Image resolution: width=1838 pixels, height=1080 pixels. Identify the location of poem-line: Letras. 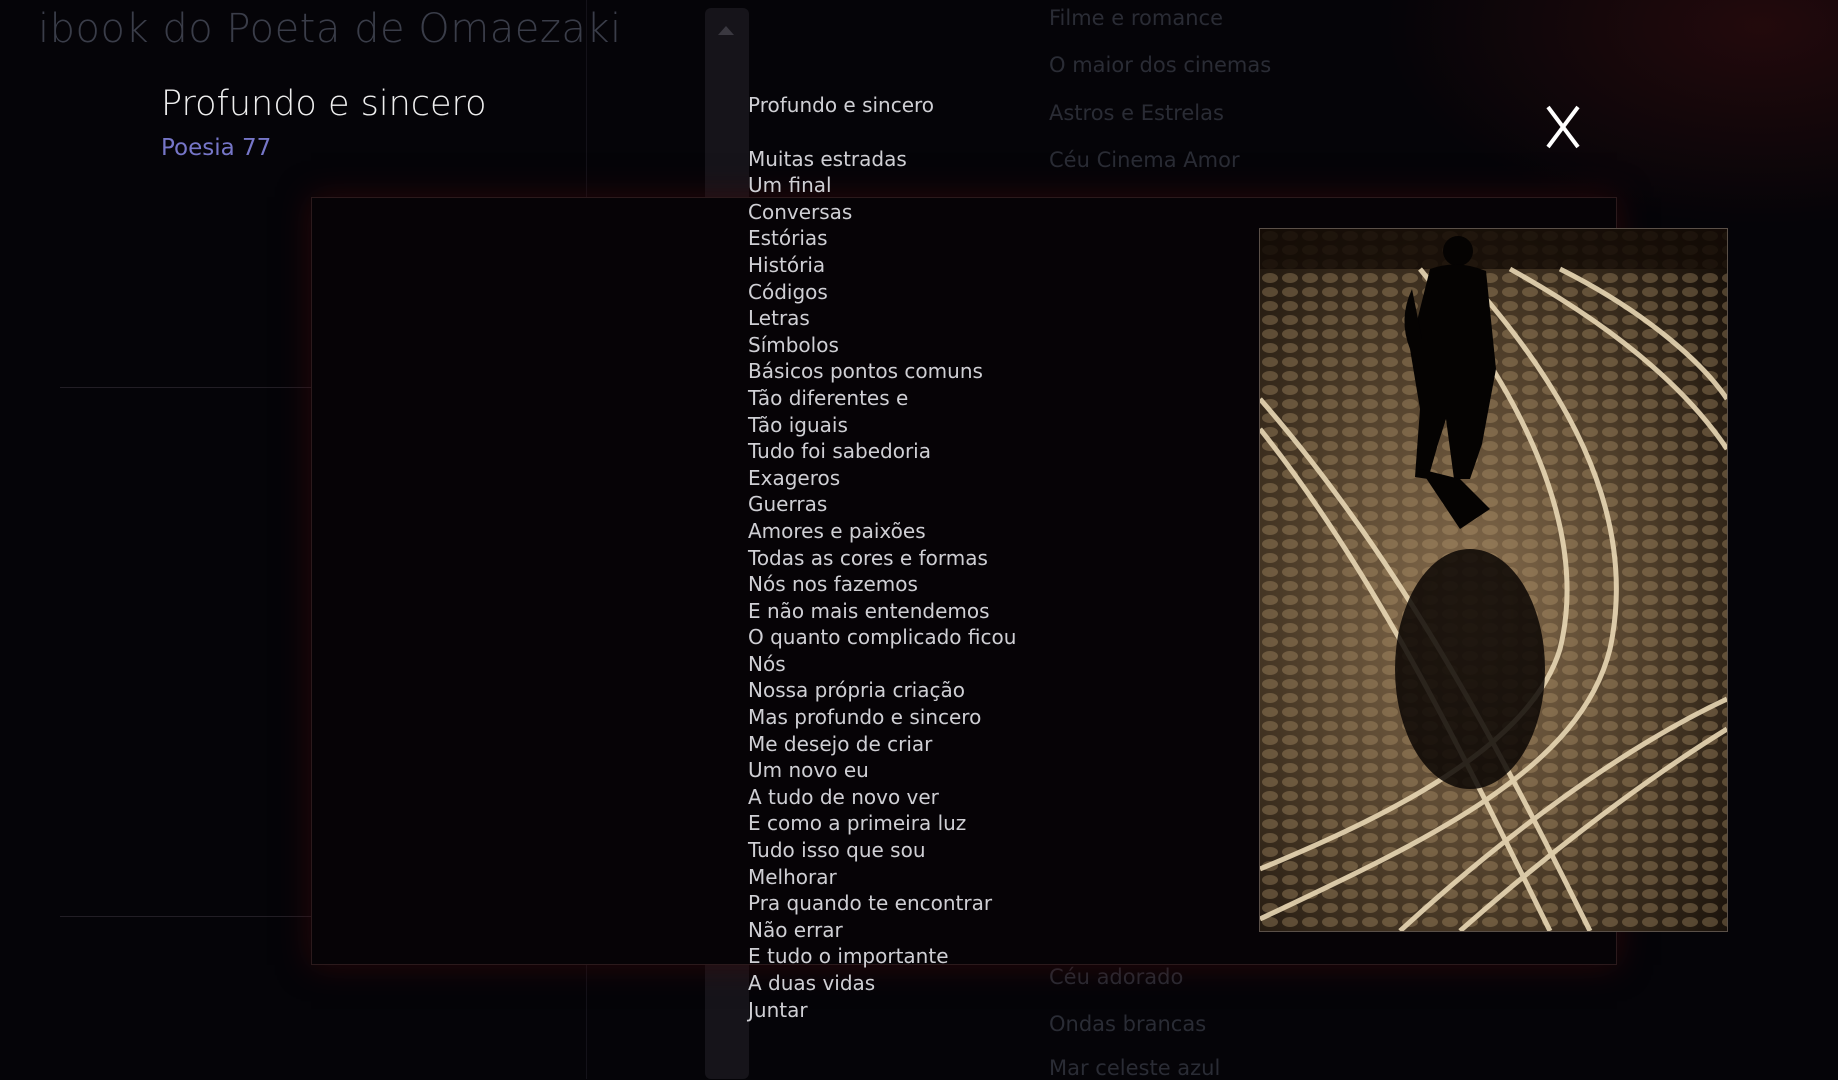
(779, 318).